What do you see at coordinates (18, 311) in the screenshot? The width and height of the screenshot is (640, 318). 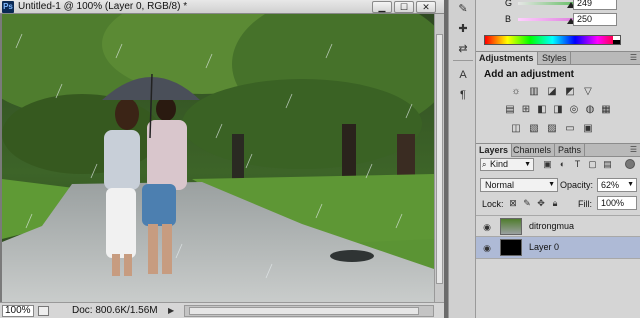 I see `zoom-field: 100%` at bounding box center [18, 311].